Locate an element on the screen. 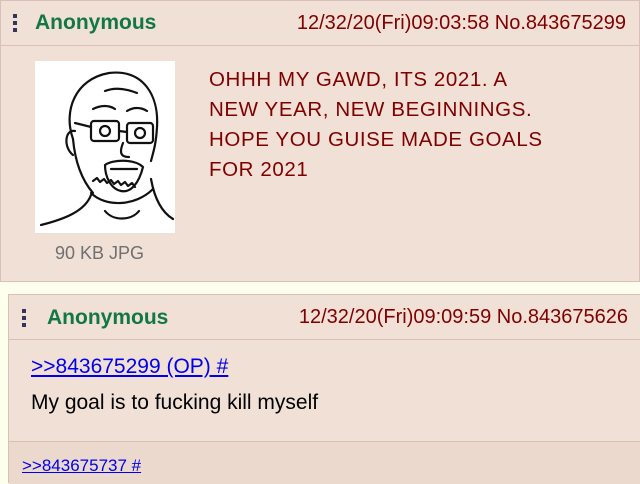 This screenshot has height=484, width=640. wojak-drawing is located at coordinates (107, 149).